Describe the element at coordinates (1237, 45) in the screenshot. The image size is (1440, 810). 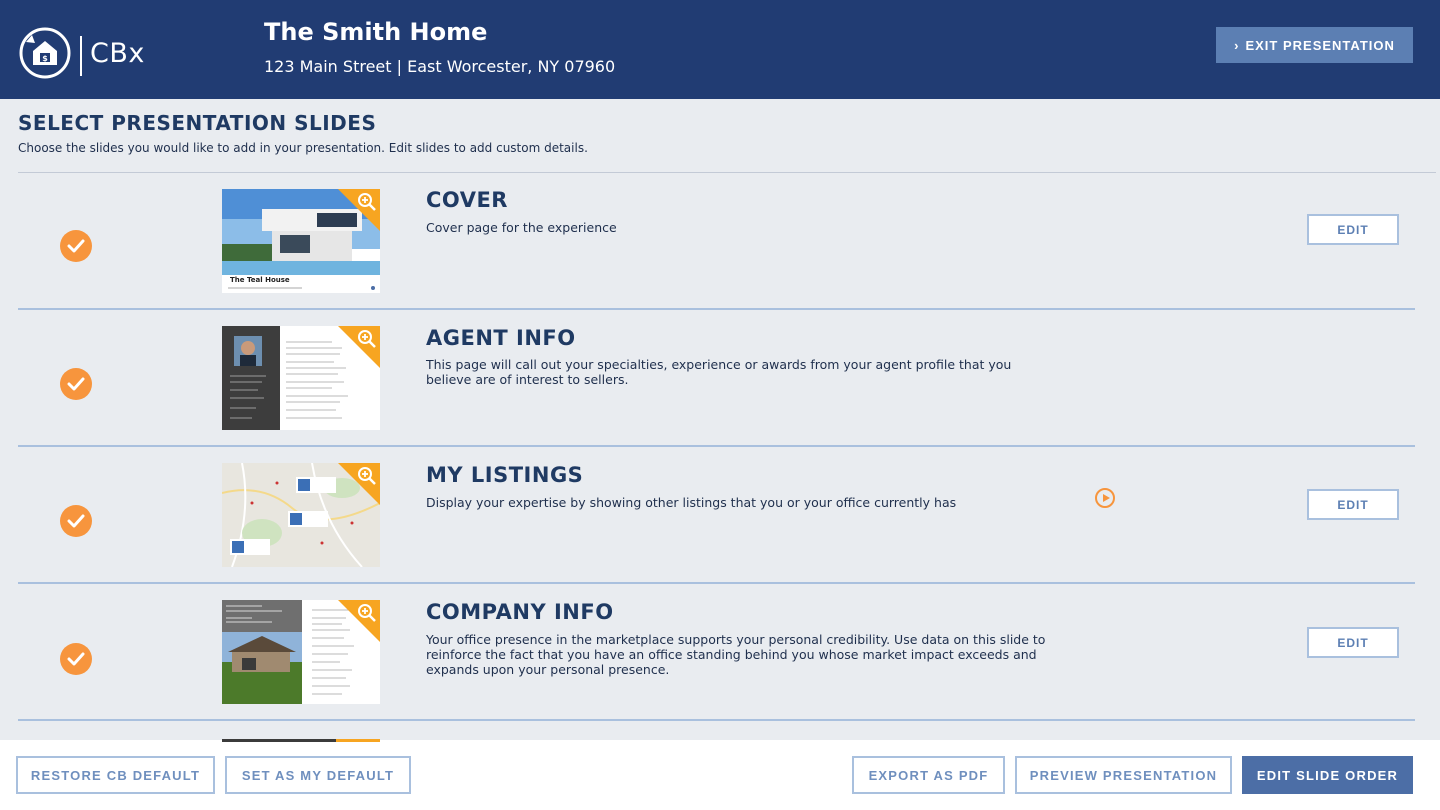
I see `chevron-right-icon: ›` at that location.